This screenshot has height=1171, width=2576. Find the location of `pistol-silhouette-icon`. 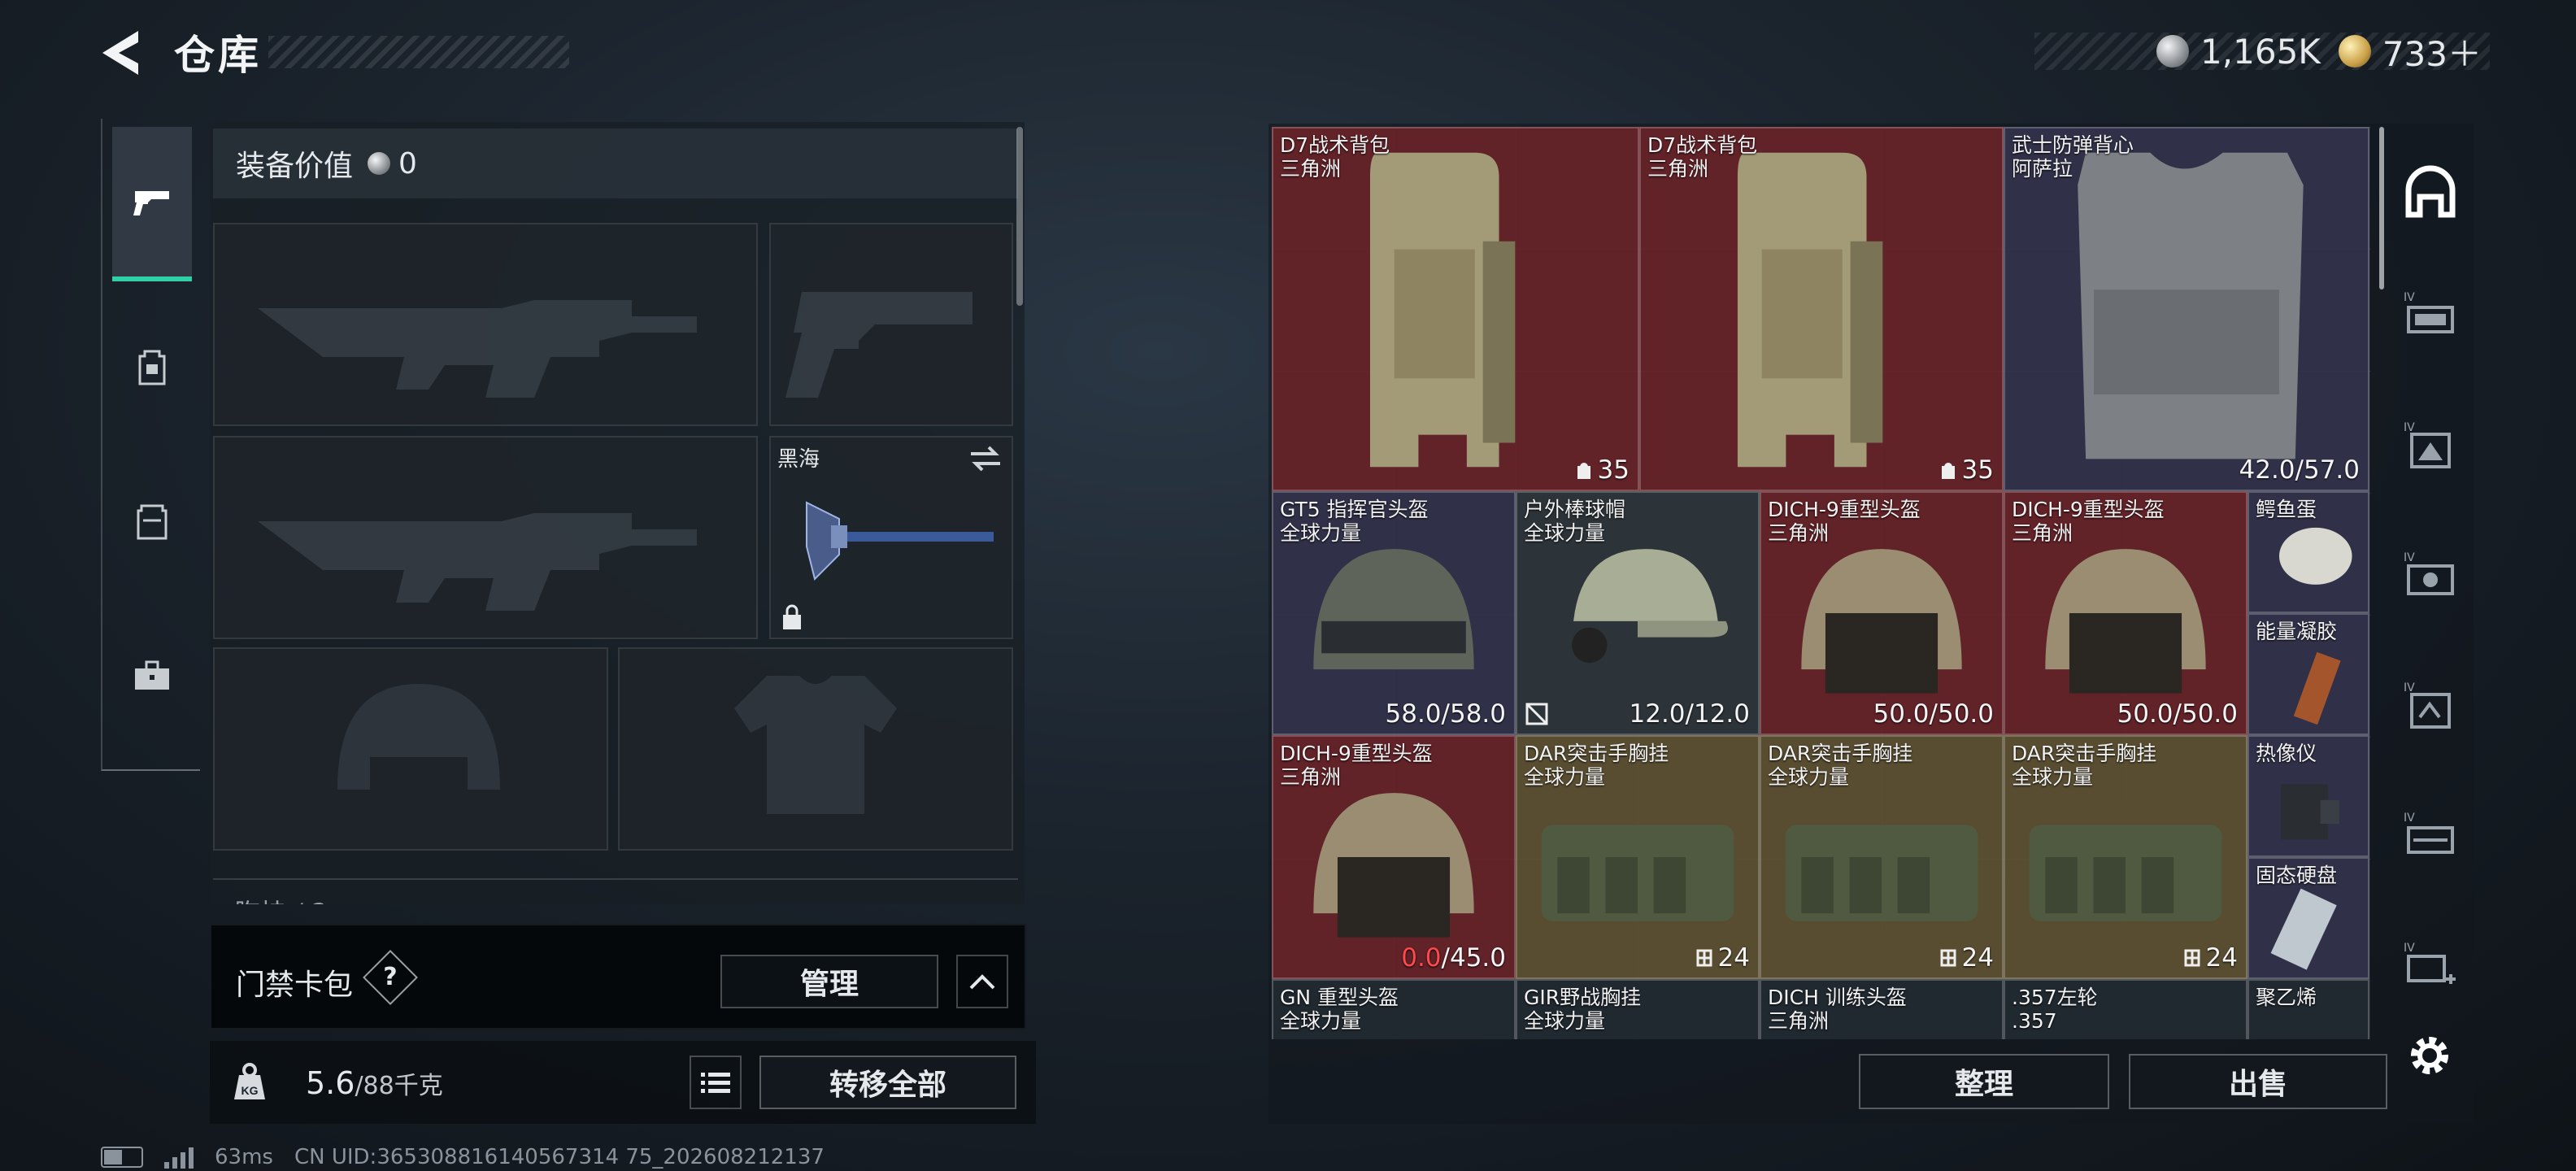

pistol-silhouette-icon is located at coordinates (891, 324).